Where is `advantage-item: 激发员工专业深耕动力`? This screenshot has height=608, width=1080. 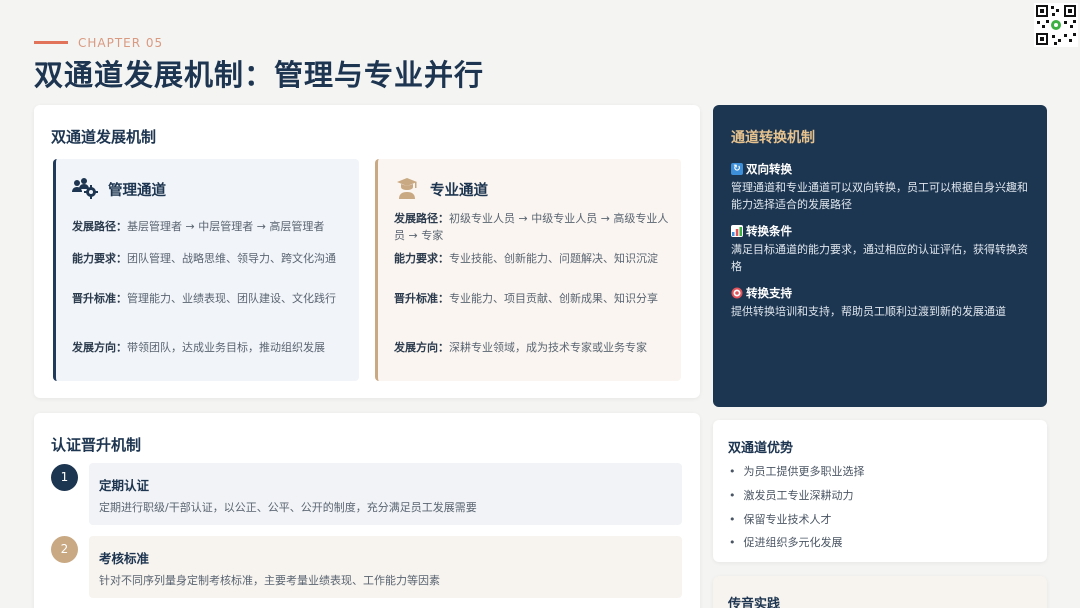 advantage-item: 激发员工专业深耕动力 is located at coordinates (791, 495).